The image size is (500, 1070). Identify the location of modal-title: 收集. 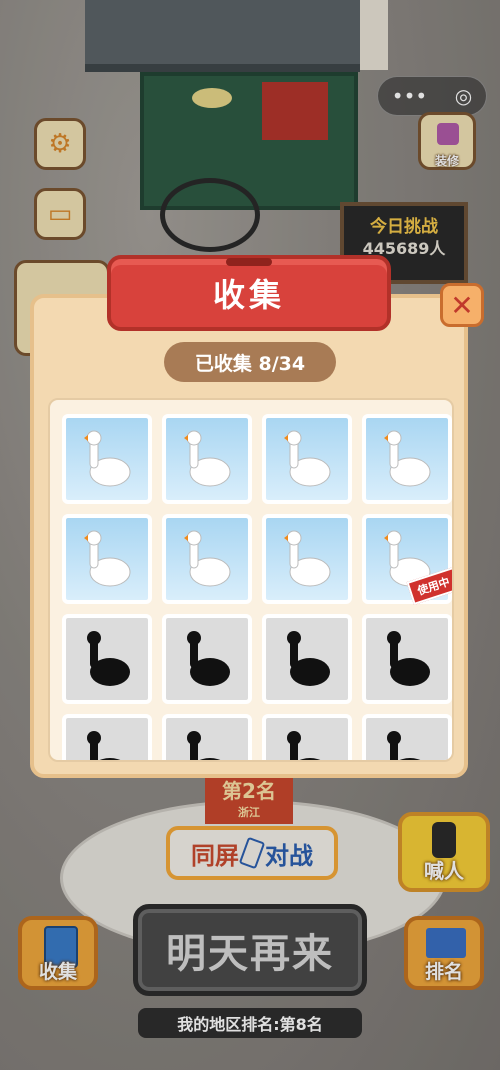
(249, 293).